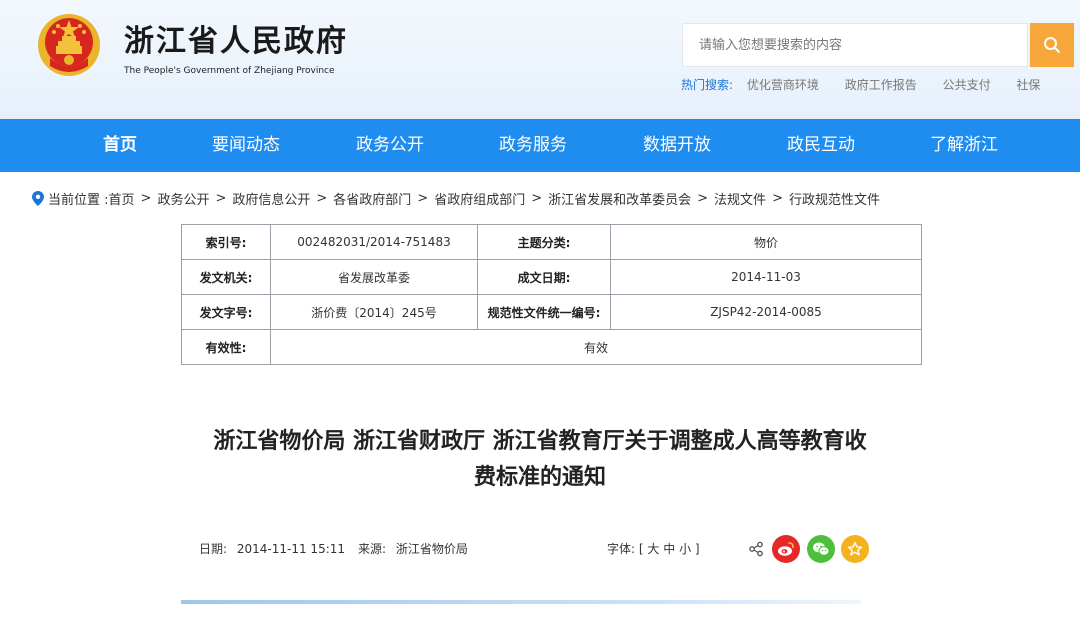 The image size is (1080, 644). I want to click on index-value: 002482031/2014-751483, so click(374, 242).